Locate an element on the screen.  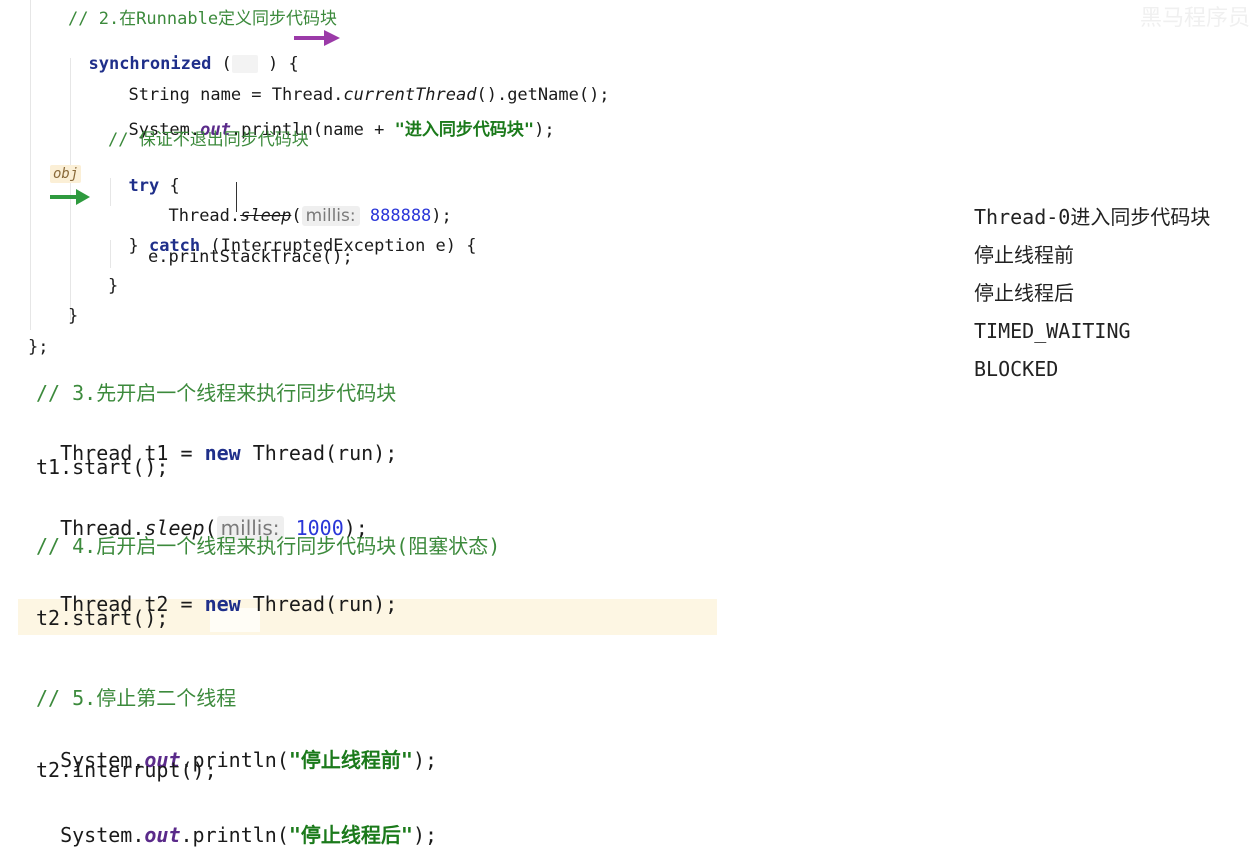
string-literal: "停止线程前" is located at coordinates (350, 760).